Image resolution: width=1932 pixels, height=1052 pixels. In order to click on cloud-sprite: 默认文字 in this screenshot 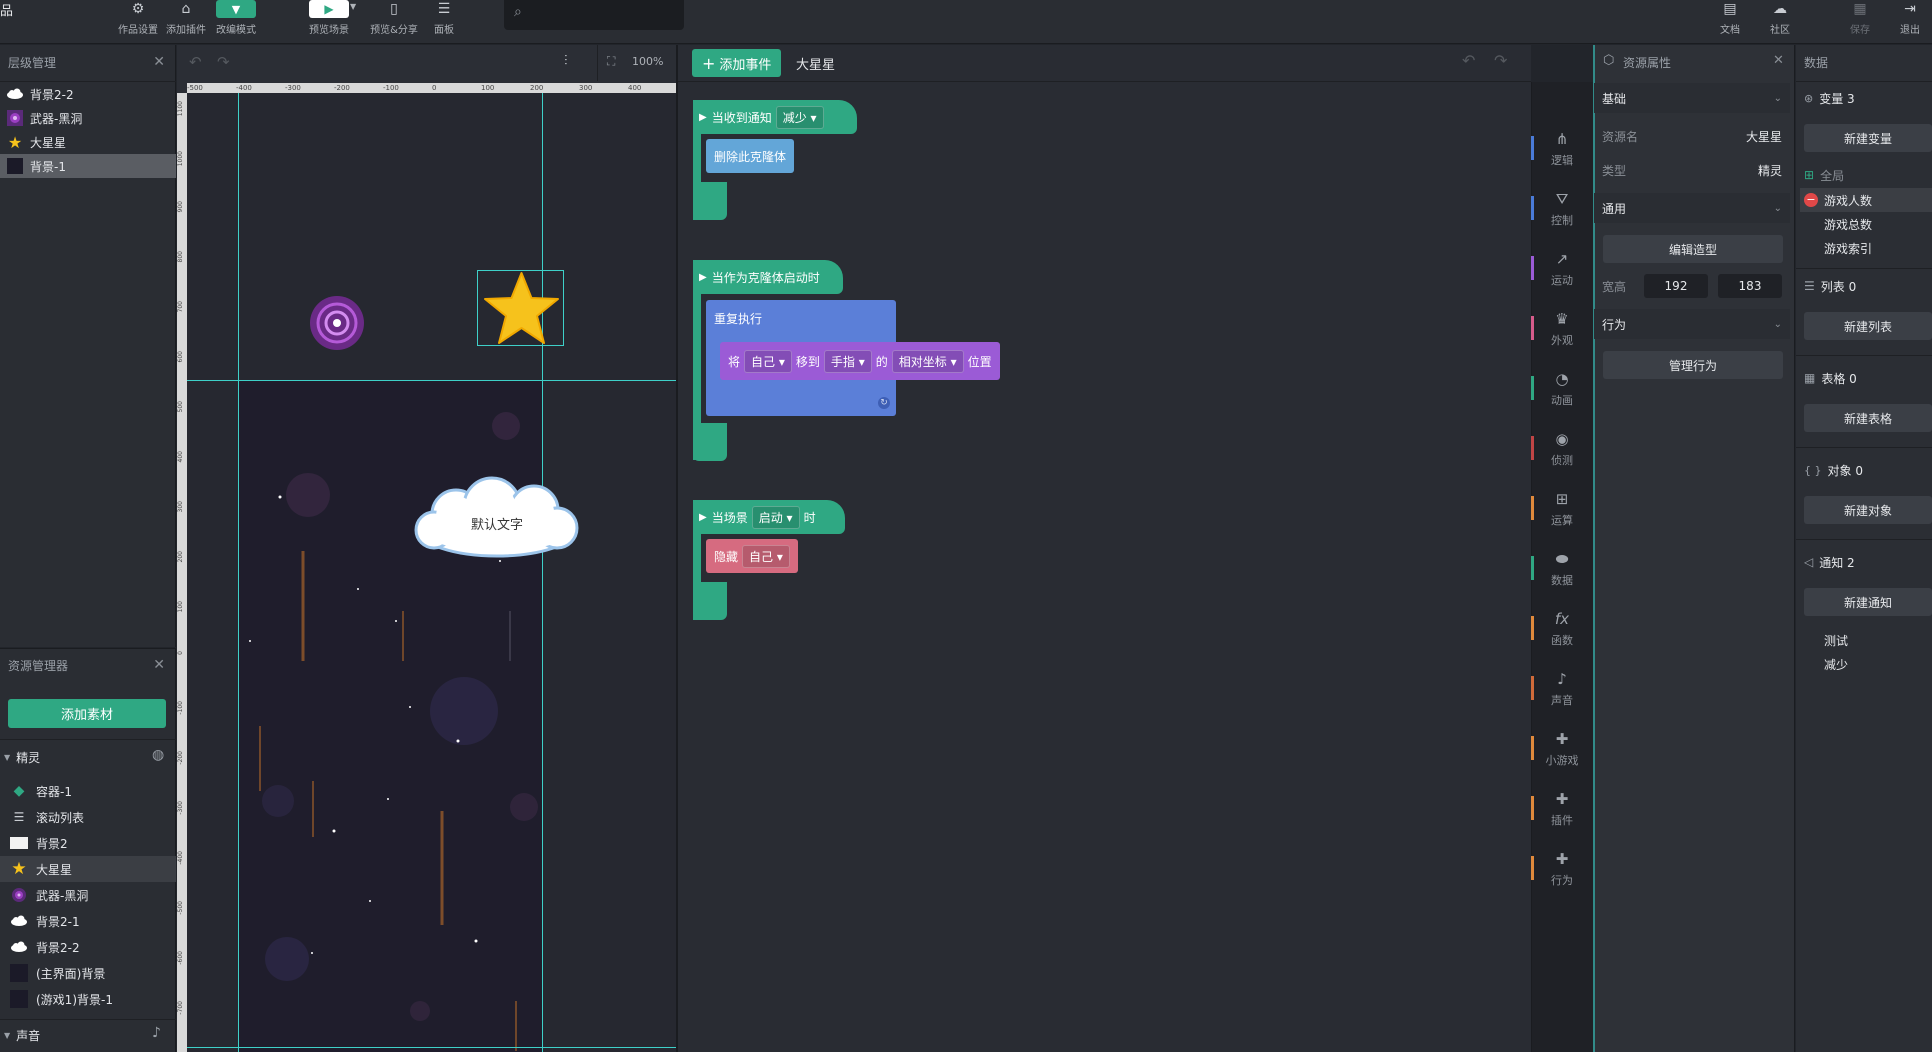, I will do `click(497, 522)`.